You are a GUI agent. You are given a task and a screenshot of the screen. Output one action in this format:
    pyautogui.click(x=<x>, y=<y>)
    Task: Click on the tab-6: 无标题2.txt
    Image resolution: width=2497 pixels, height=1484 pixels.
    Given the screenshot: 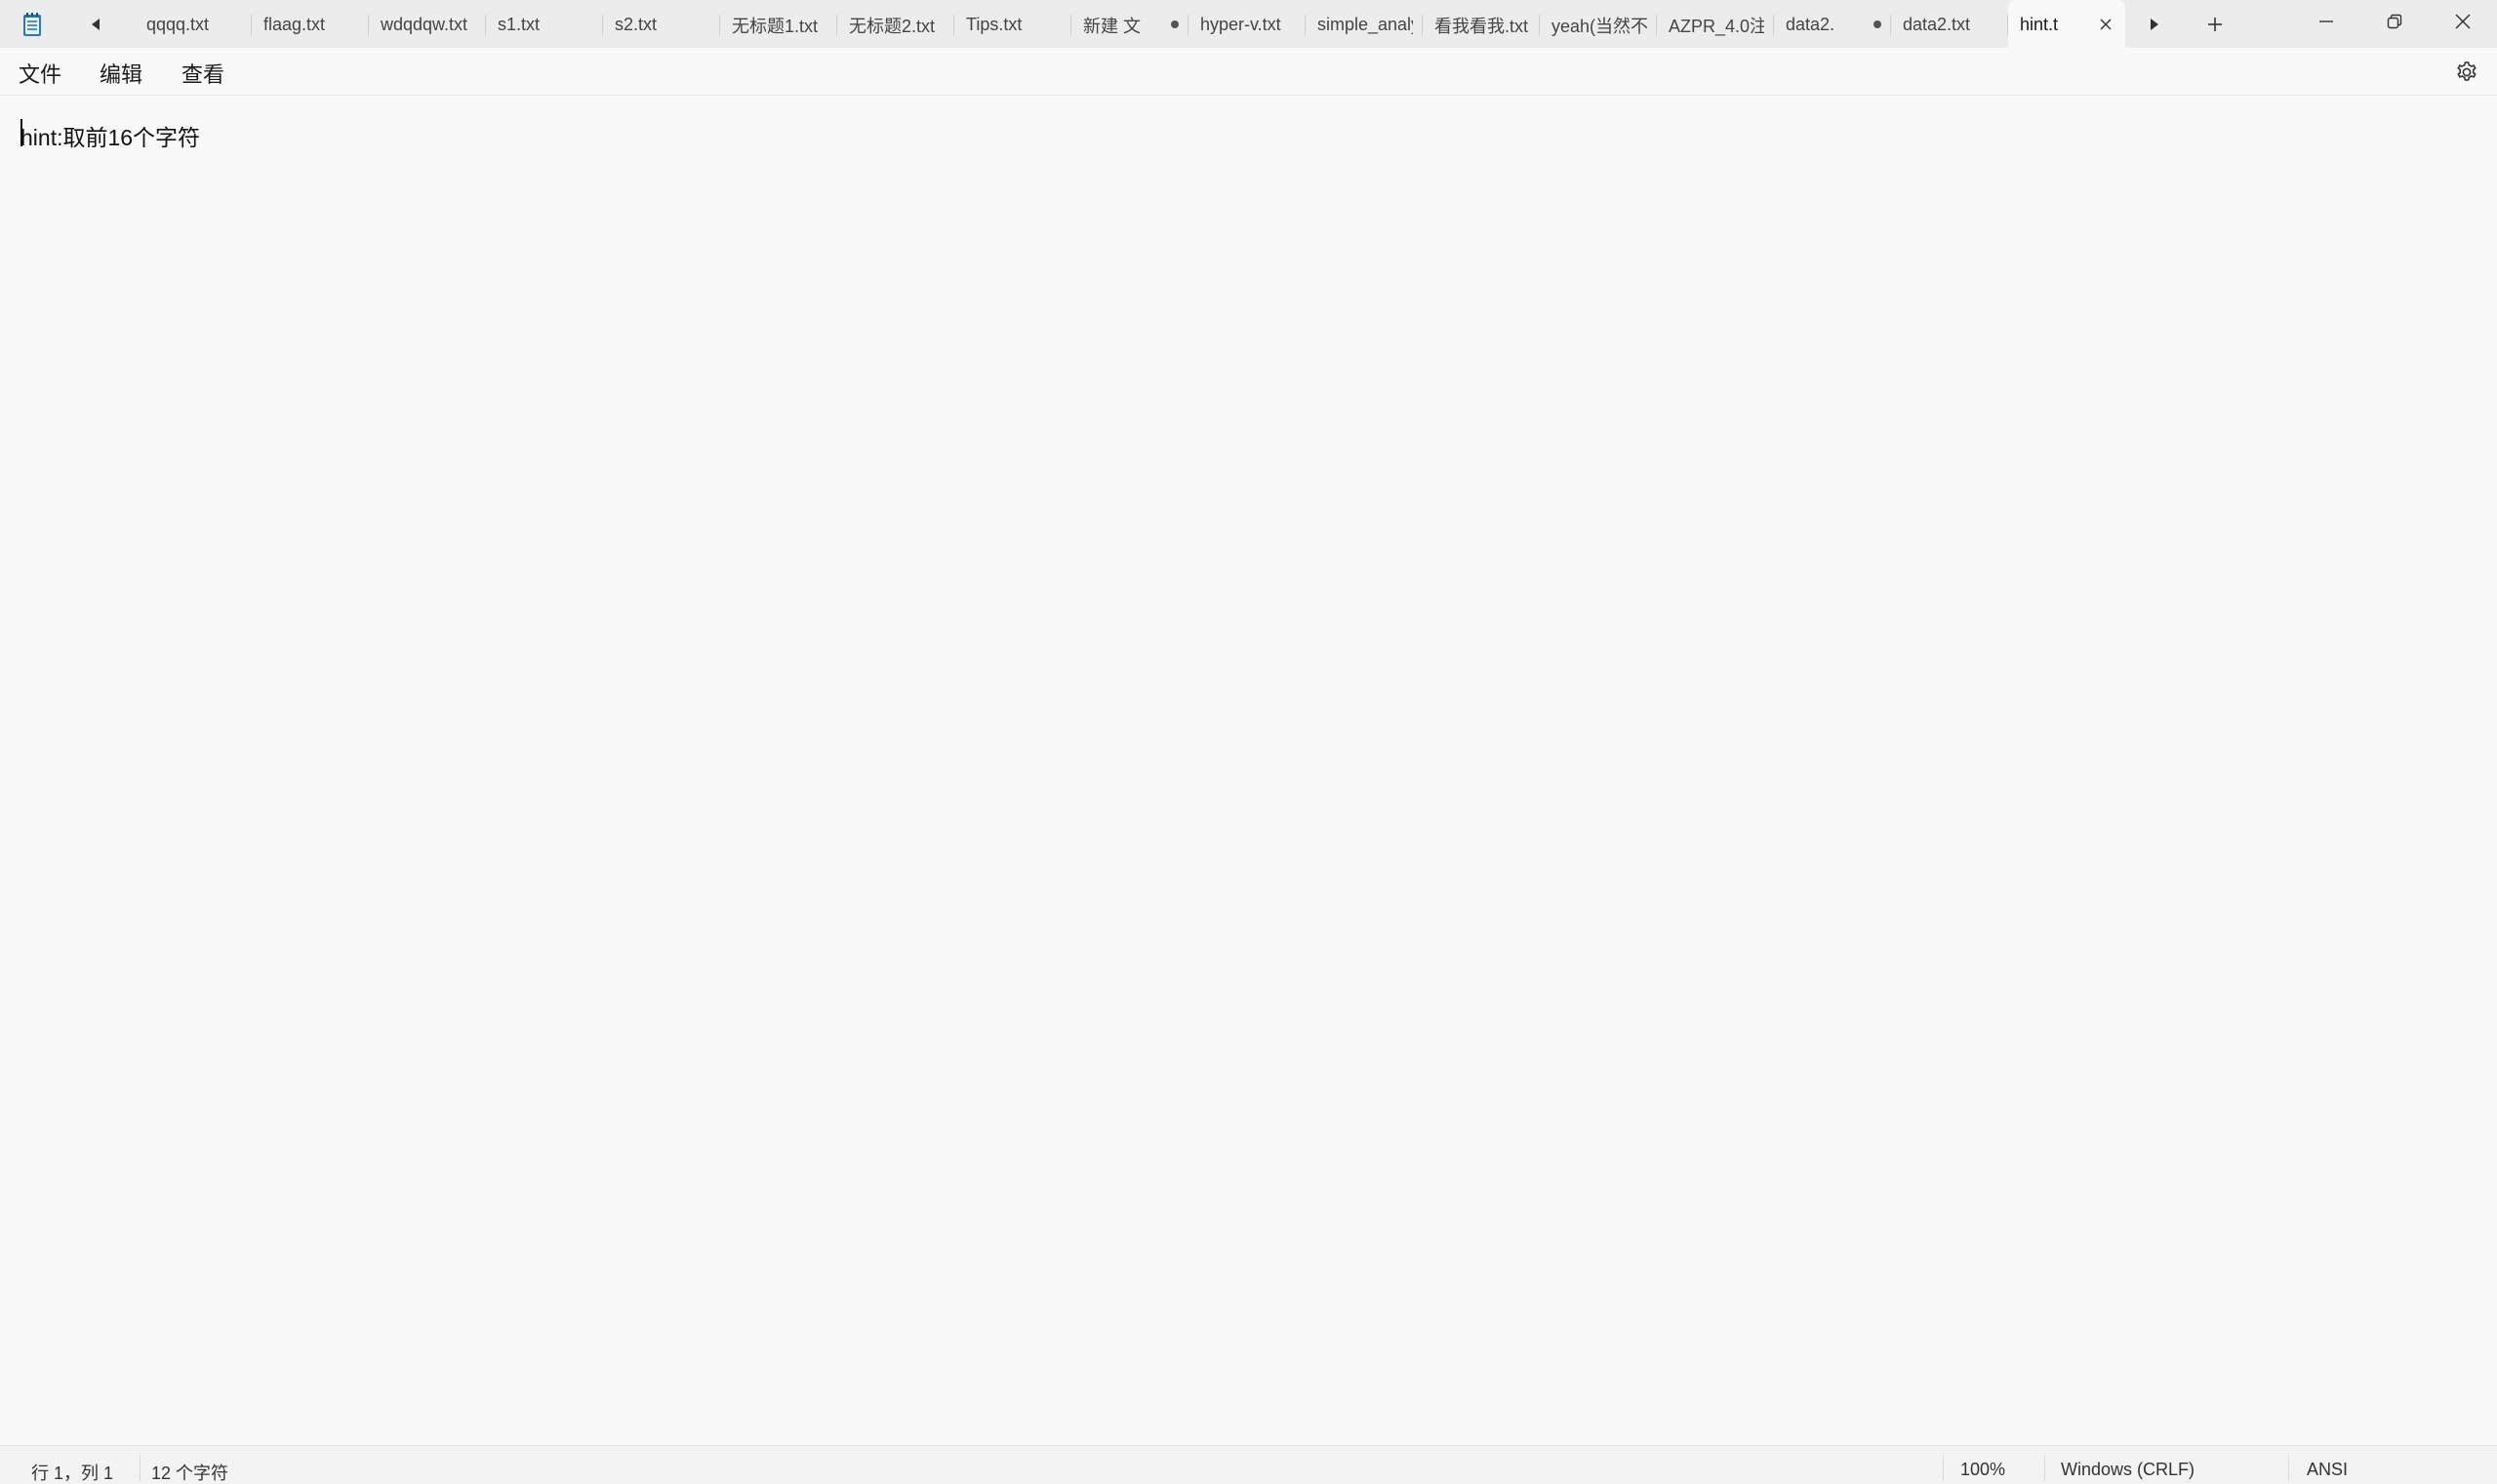 What is the action you would take?
    pyautogui.click(x=896, y=24)
    